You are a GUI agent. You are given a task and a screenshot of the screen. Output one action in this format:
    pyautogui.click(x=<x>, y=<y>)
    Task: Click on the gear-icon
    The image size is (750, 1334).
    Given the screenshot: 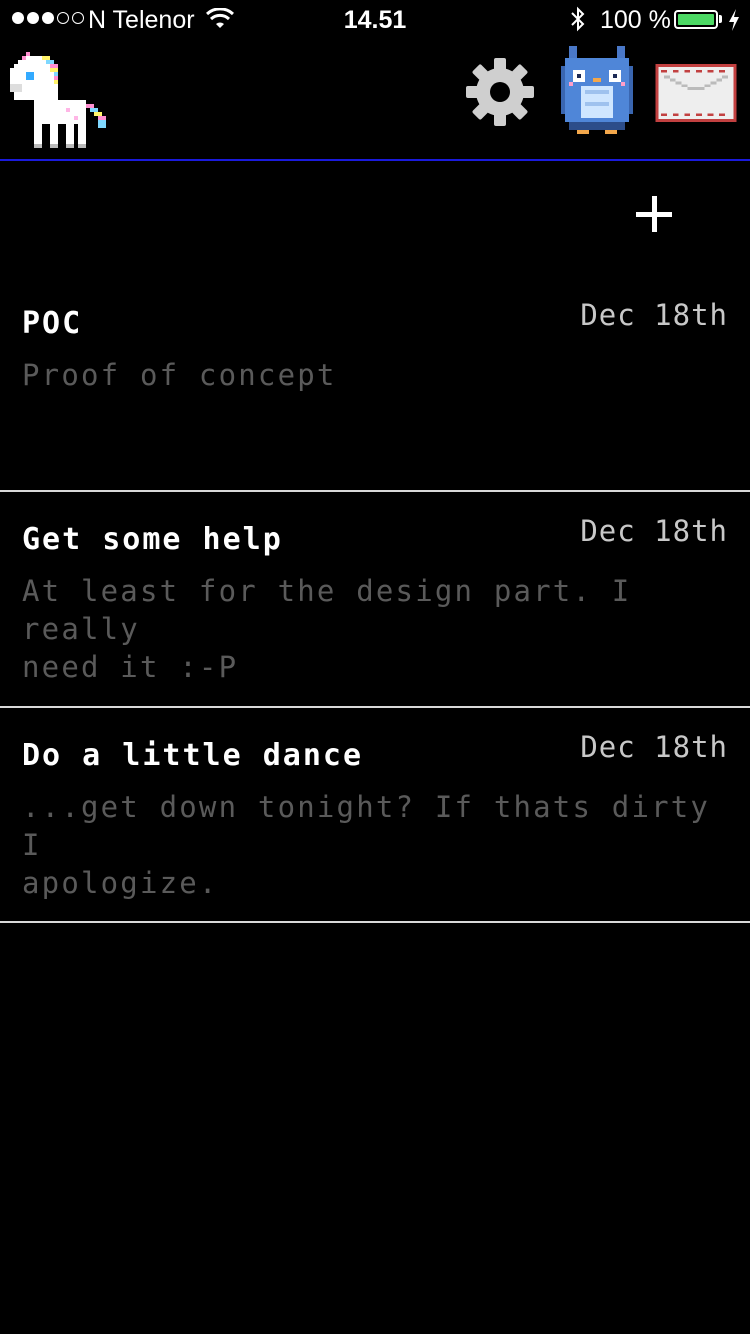 What is the action you would take?
    pyautogui.click(x=500, y=92)
    